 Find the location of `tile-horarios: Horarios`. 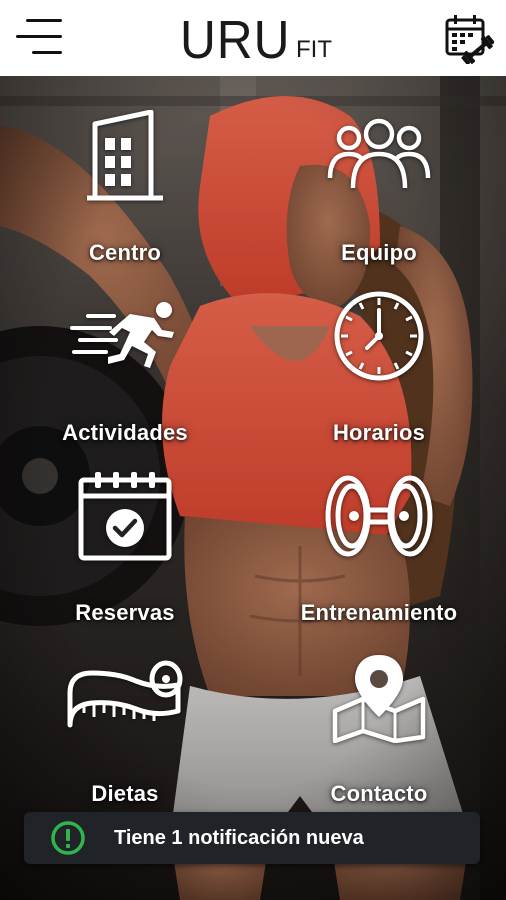

tile-horarios: Horarios is located at coordinates (379, 375).